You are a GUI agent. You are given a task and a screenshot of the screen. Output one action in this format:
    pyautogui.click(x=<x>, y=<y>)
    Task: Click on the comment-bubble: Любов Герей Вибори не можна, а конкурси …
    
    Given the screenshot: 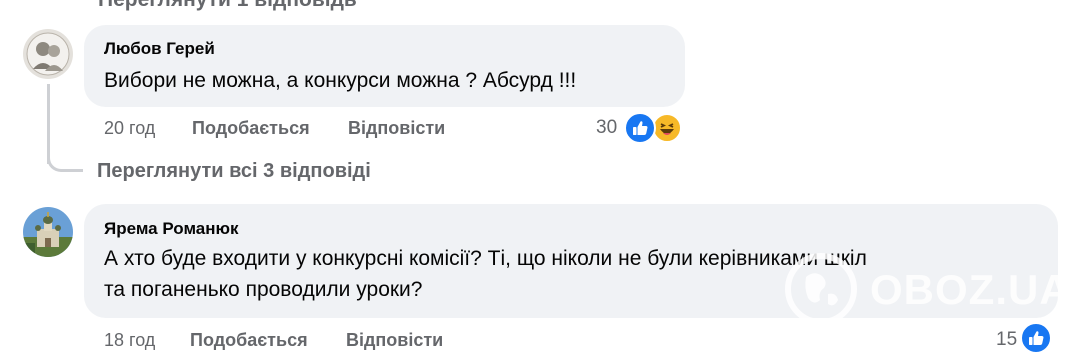 What is the action you would take?
    pyautogui.click(x=384, y=66)
    